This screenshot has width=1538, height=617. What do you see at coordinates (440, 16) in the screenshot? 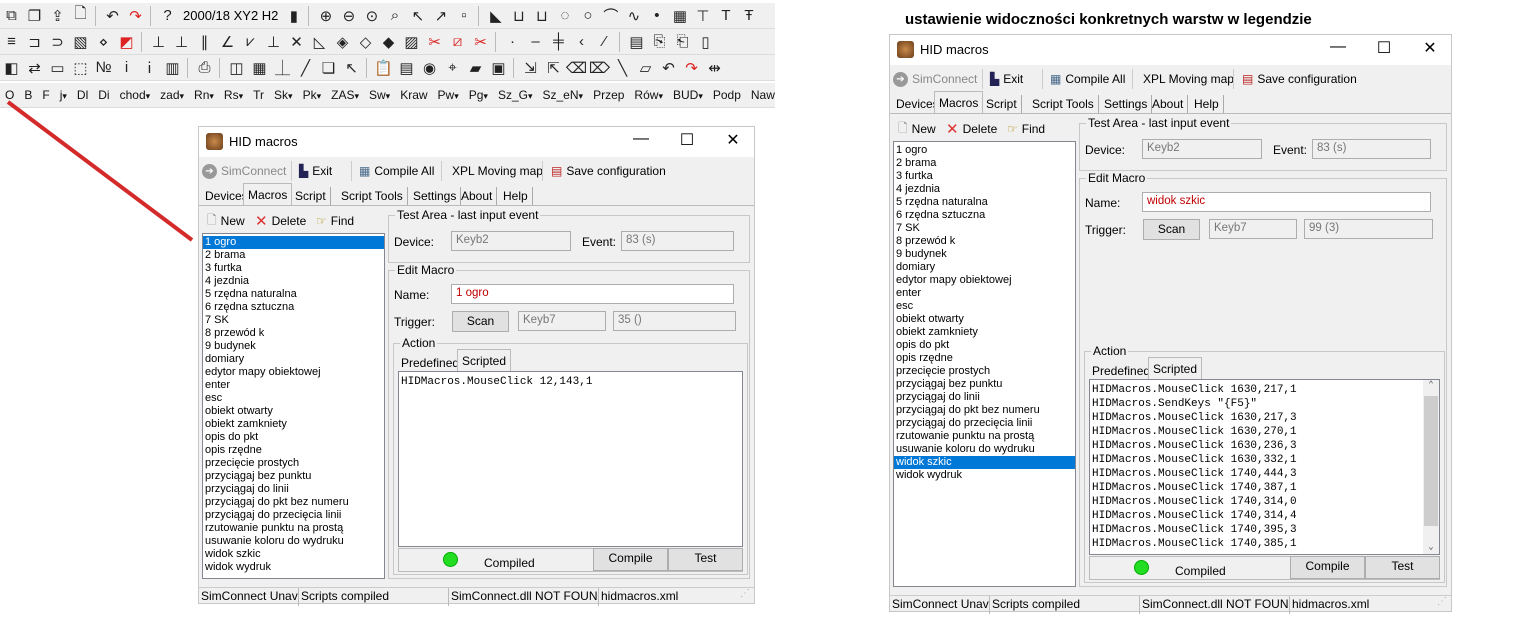
I see `zoom-next-icon: ↗` at bounding box center [440, 16].